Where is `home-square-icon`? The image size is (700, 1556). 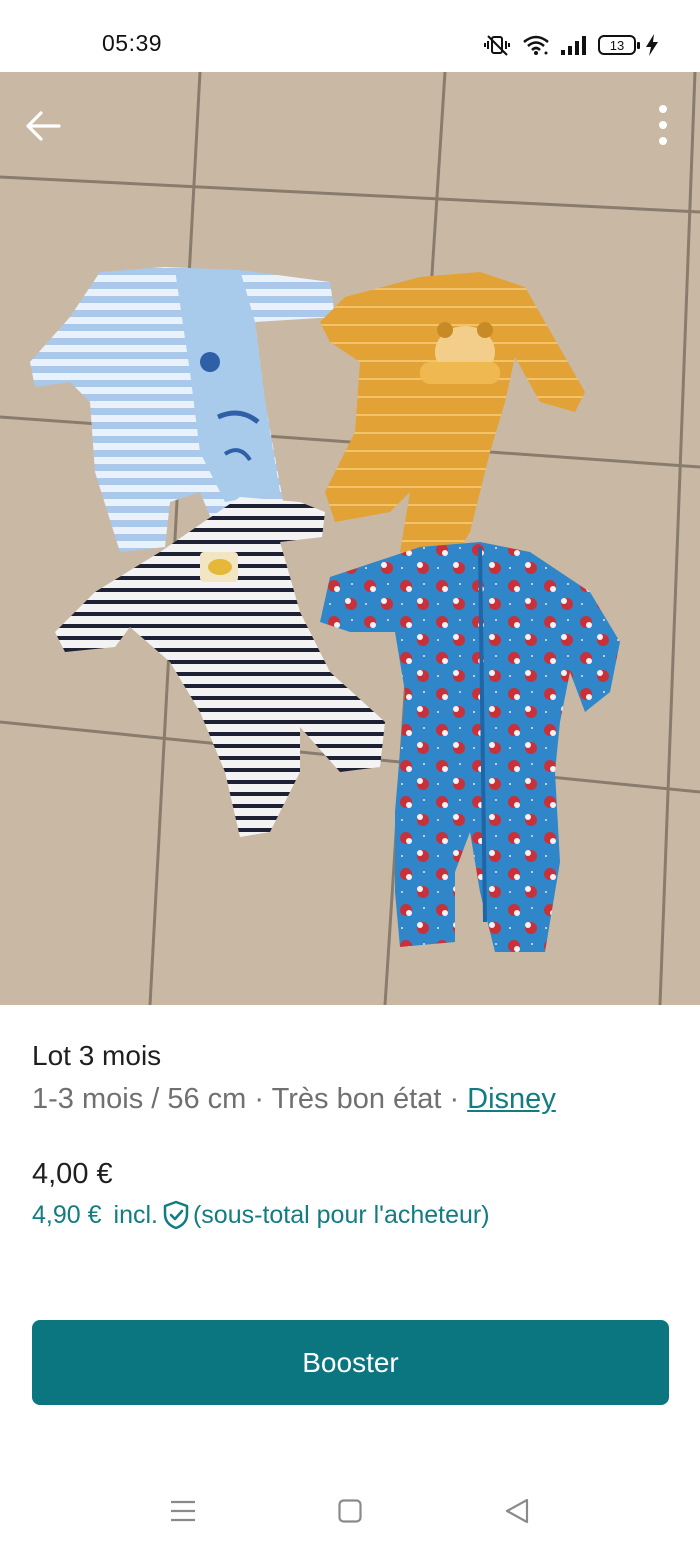
home-square-icon is located at coordinates (350, 1513).